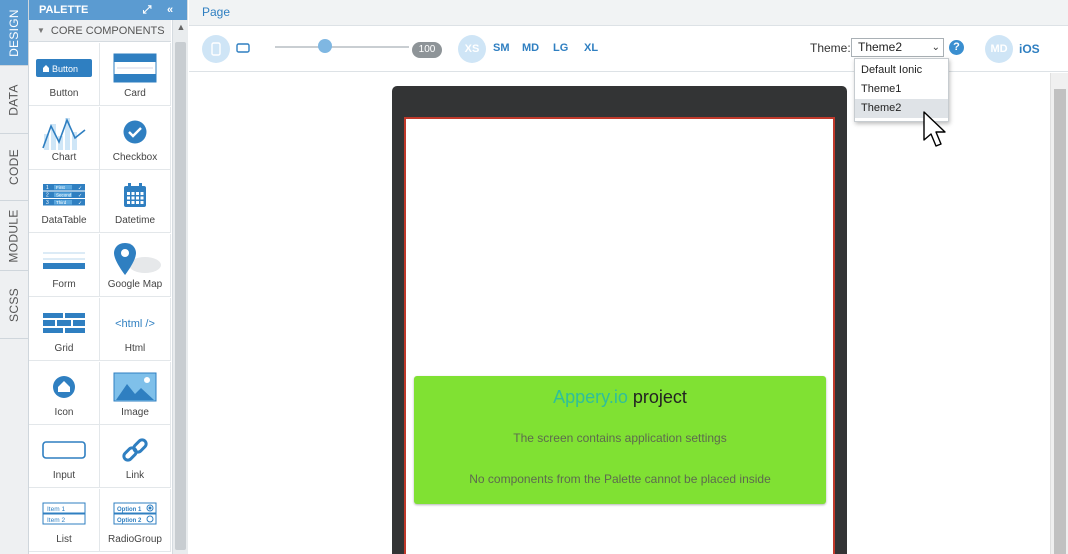  I want to click on palette-item-google-map: Google Map, so click(135, 266).